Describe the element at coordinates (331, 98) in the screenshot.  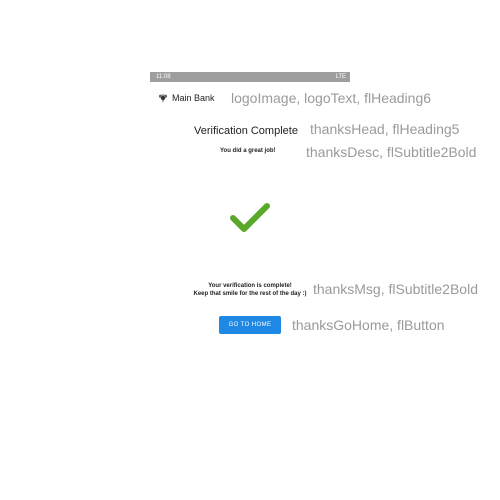
I see `logo-annotation: logoImage, logoText, flHeading6` at that location.